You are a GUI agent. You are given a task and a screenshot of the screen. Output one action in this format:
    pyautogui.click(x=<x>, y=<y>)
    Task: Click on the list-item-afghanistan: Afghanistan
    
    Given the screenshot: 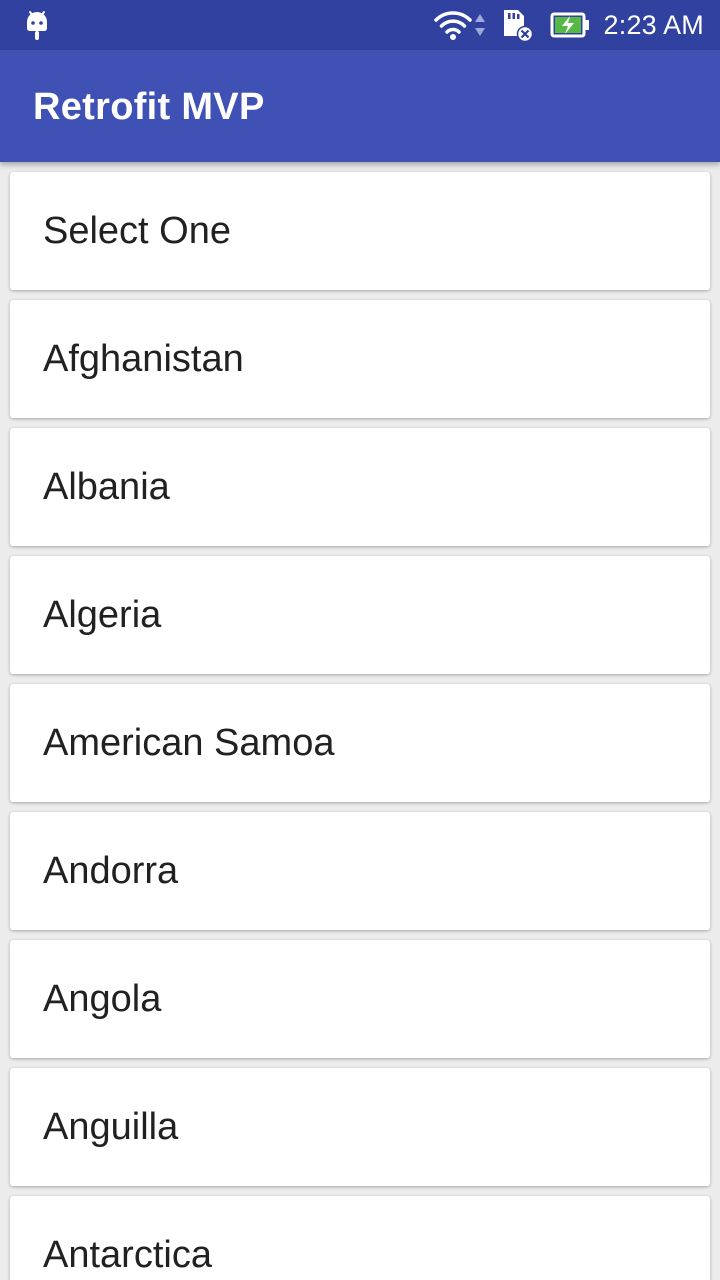 What is the action you would take?
    pyautogui.click(x=360, y=359)
    